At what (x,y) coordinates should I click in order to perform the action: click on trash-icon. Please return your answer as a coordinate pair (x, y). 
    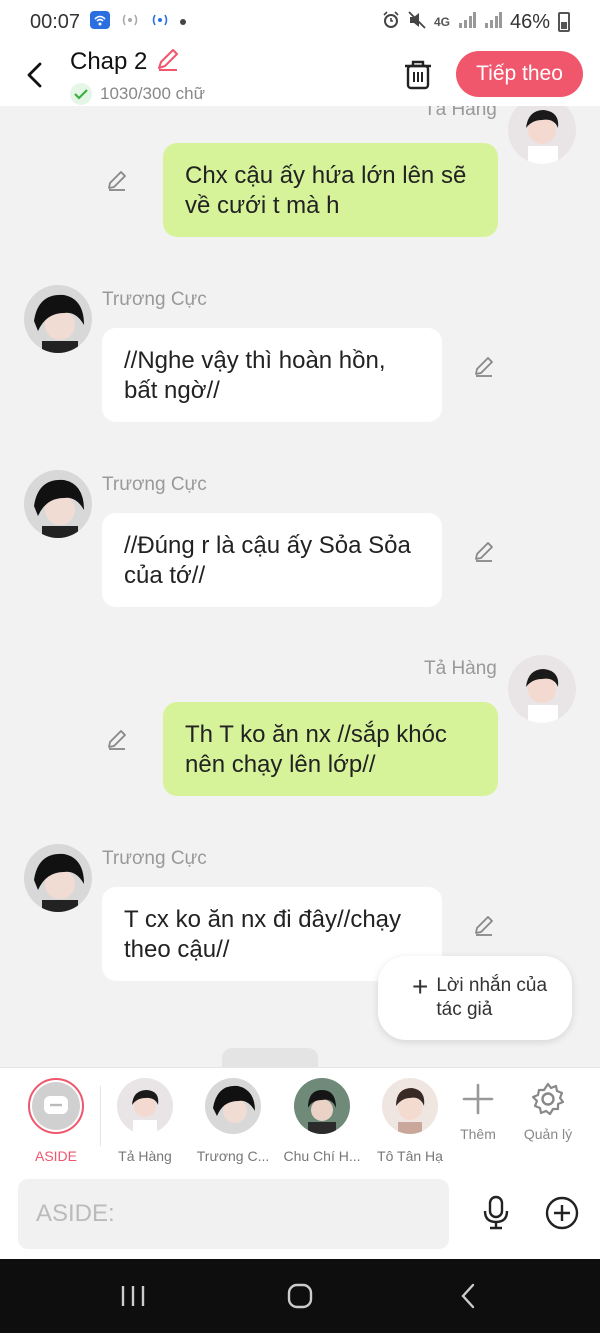
    Looking at the image, I should click on (418, 75).